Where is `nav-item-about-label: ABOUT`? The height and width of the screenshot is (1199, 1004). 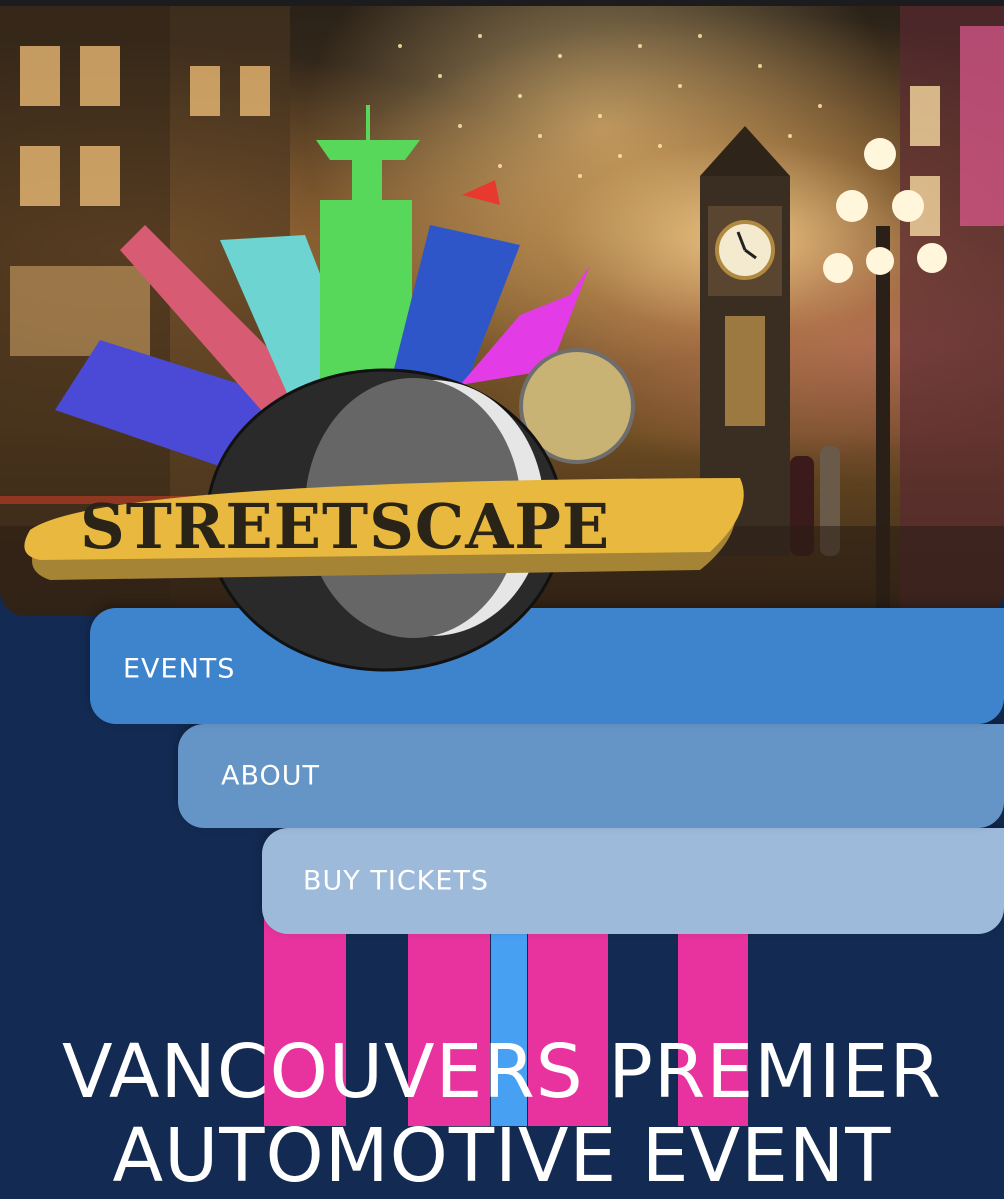 nav-item-about-label: ABOUT is located at coordinates (271, 776).